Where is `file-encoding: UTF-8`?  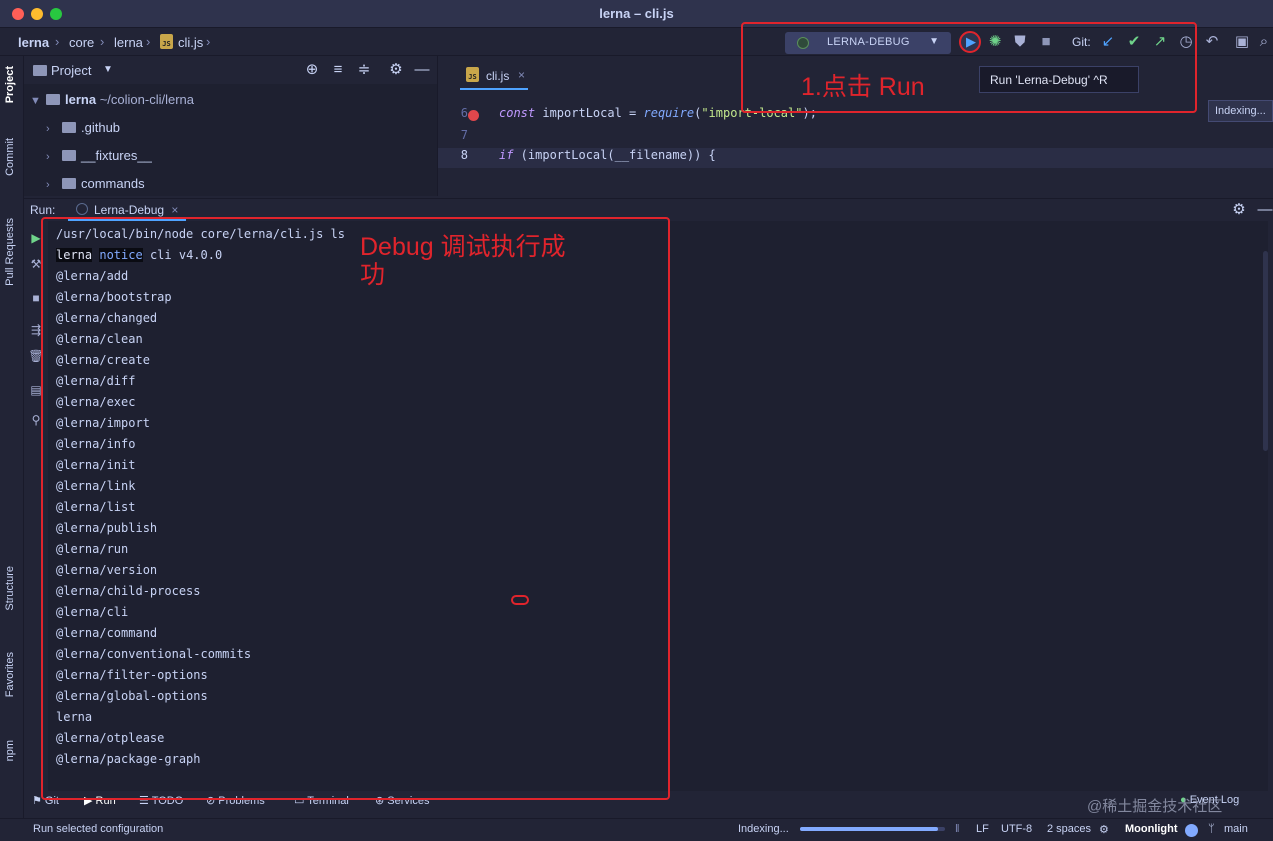
file-encoding: UTF-8 is located at coordinates (1016, 829).